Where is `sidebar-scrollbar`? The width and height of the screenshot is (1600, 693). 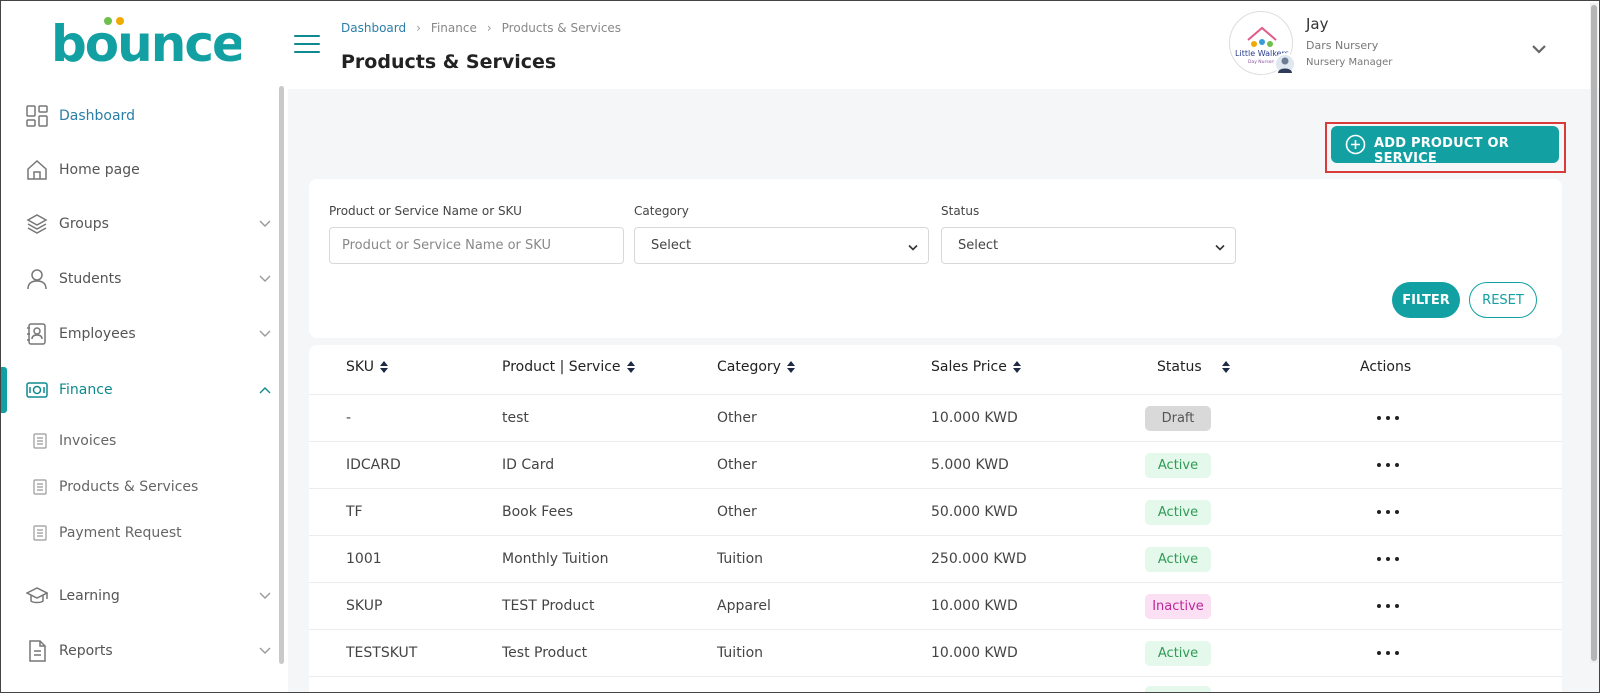
sidebar-scrollbar is located at coordinates (281, 375).